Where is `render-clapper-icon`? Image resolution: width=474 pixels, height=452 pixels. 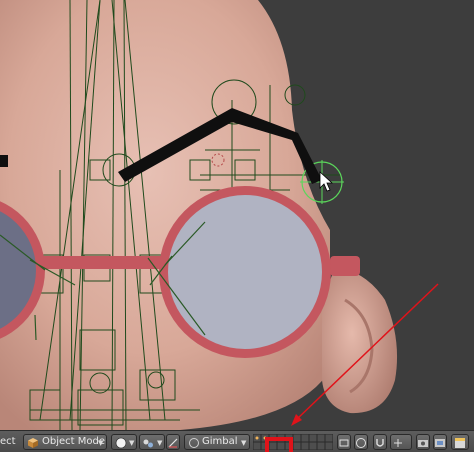 render-clapper-icon is located at coordinates (460, 443).